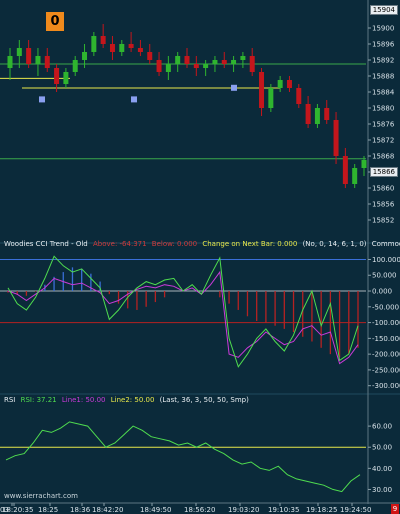  I want to click on price-tick-label: 15880, so click(383, 109).